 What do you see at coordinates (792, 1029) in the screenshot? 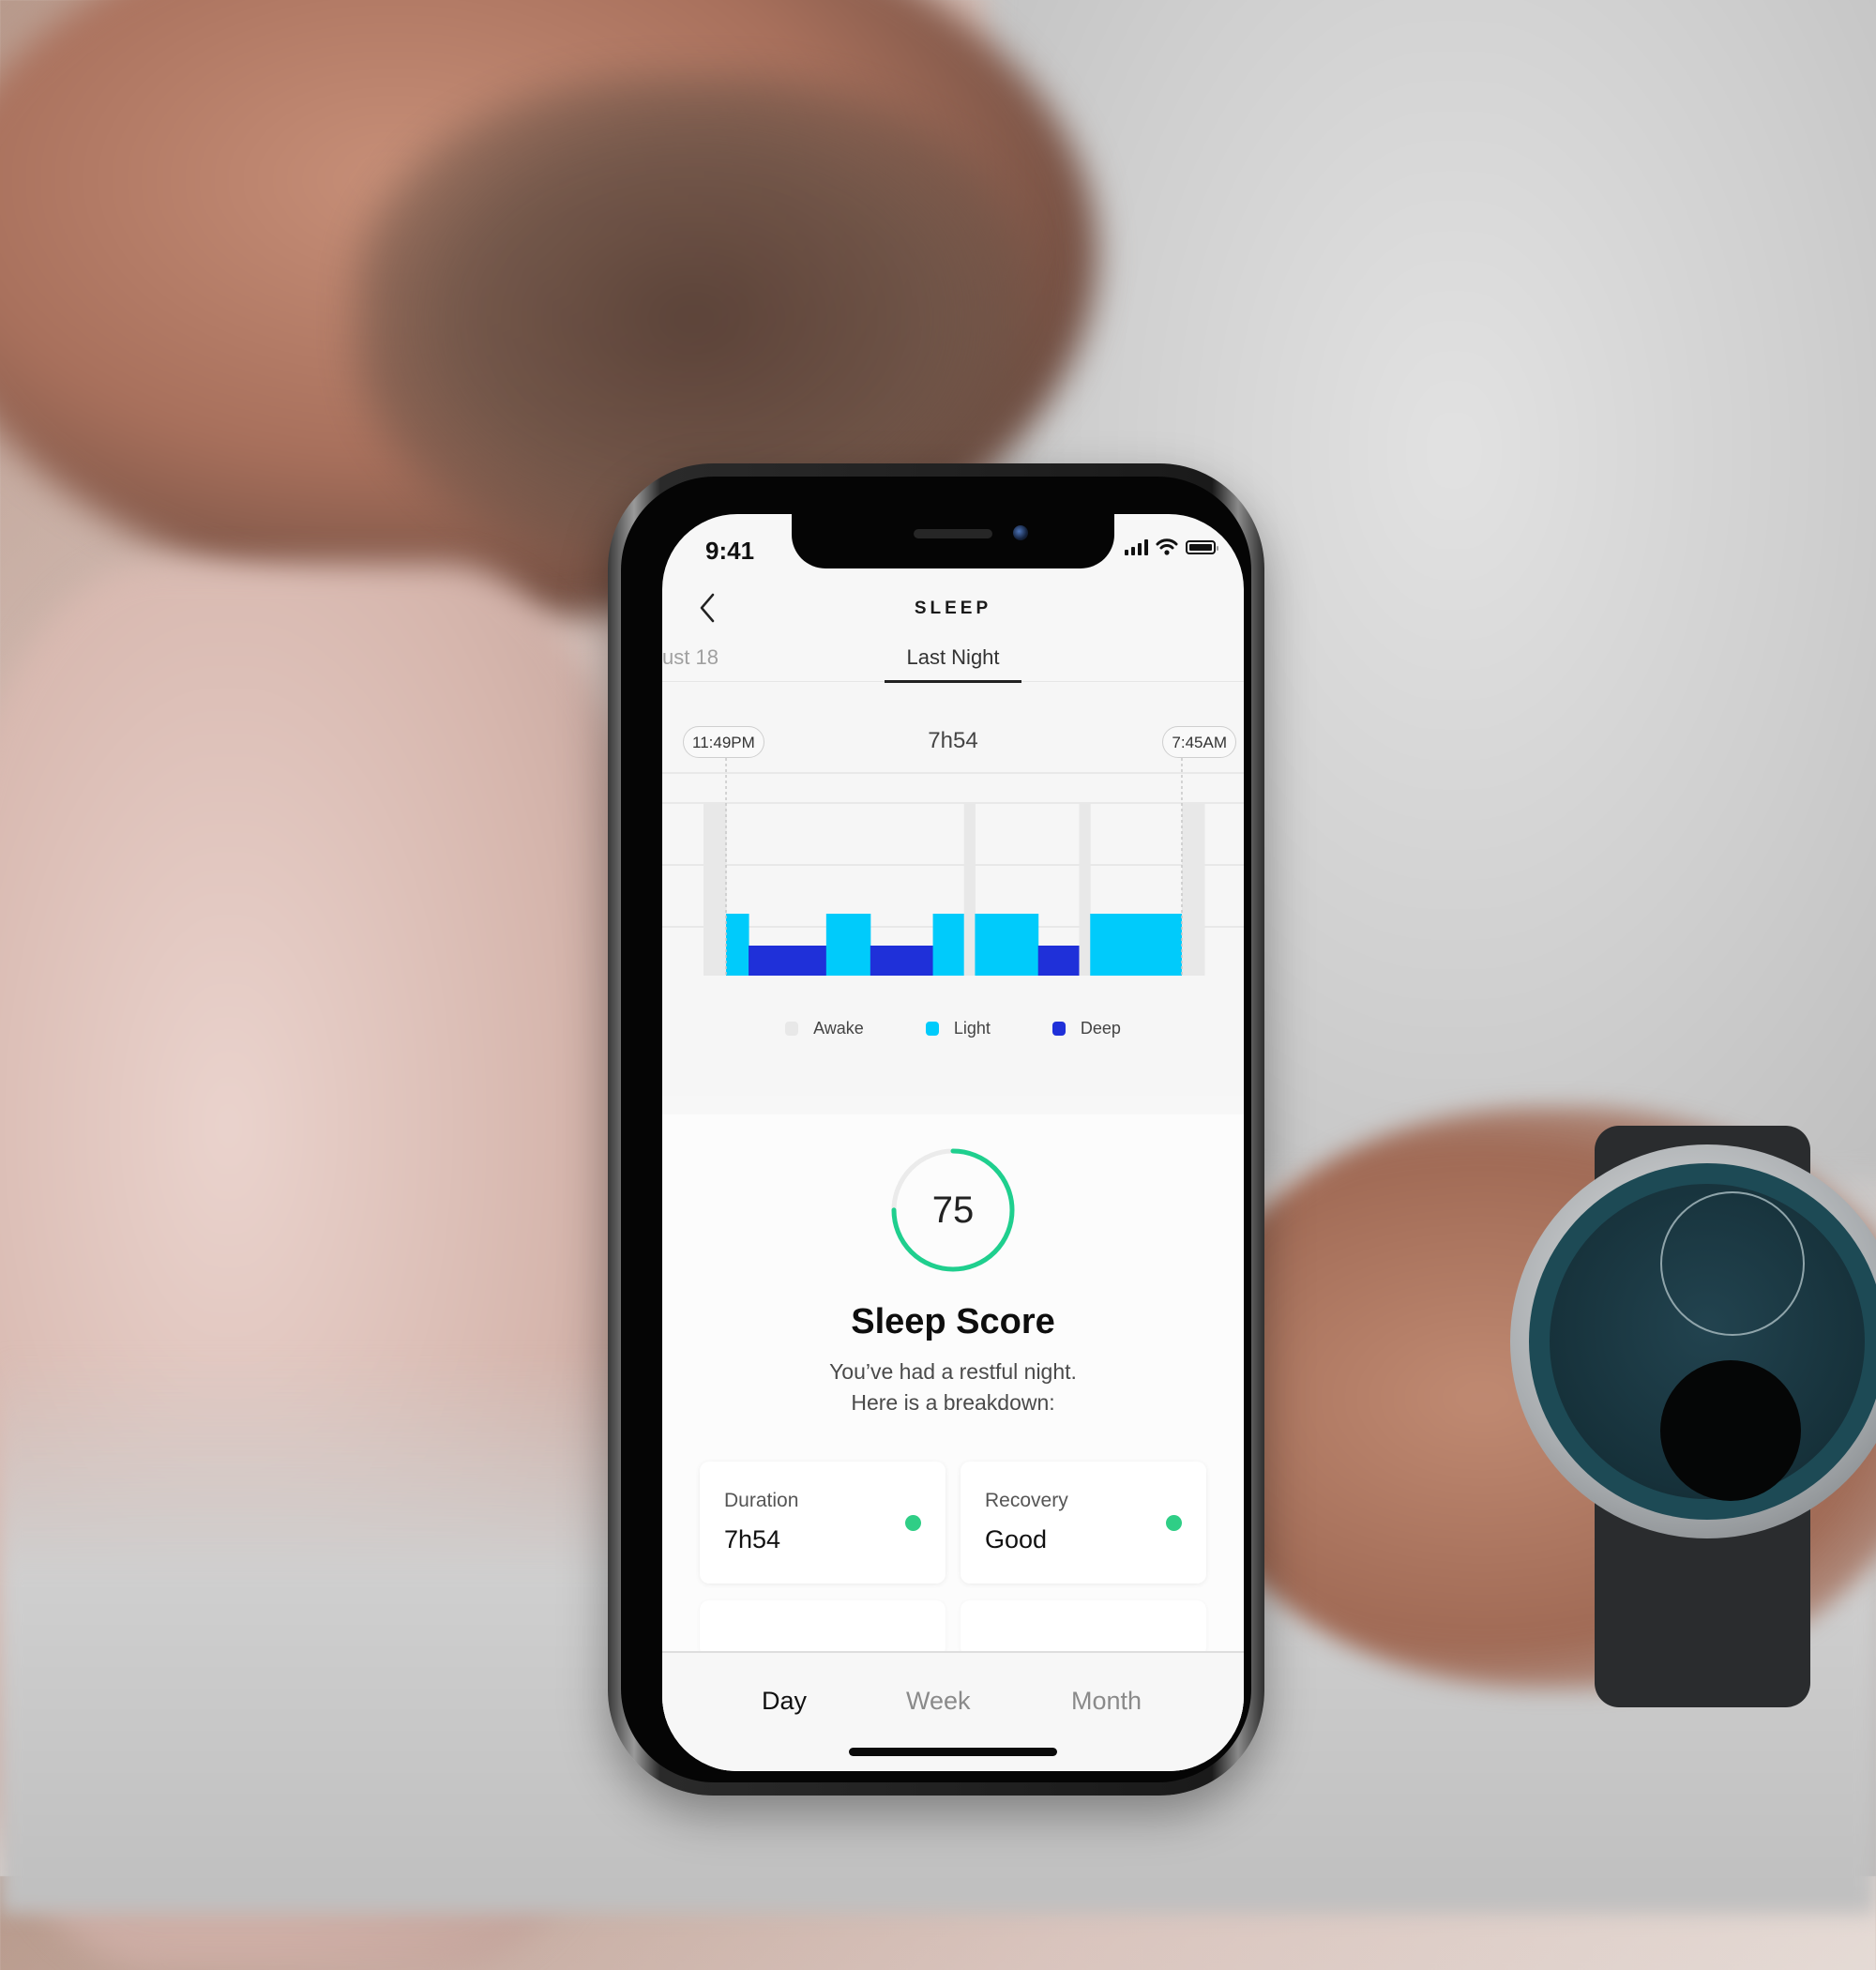
I see `legend-swatch-awake` at bounding box center [792, 1029].